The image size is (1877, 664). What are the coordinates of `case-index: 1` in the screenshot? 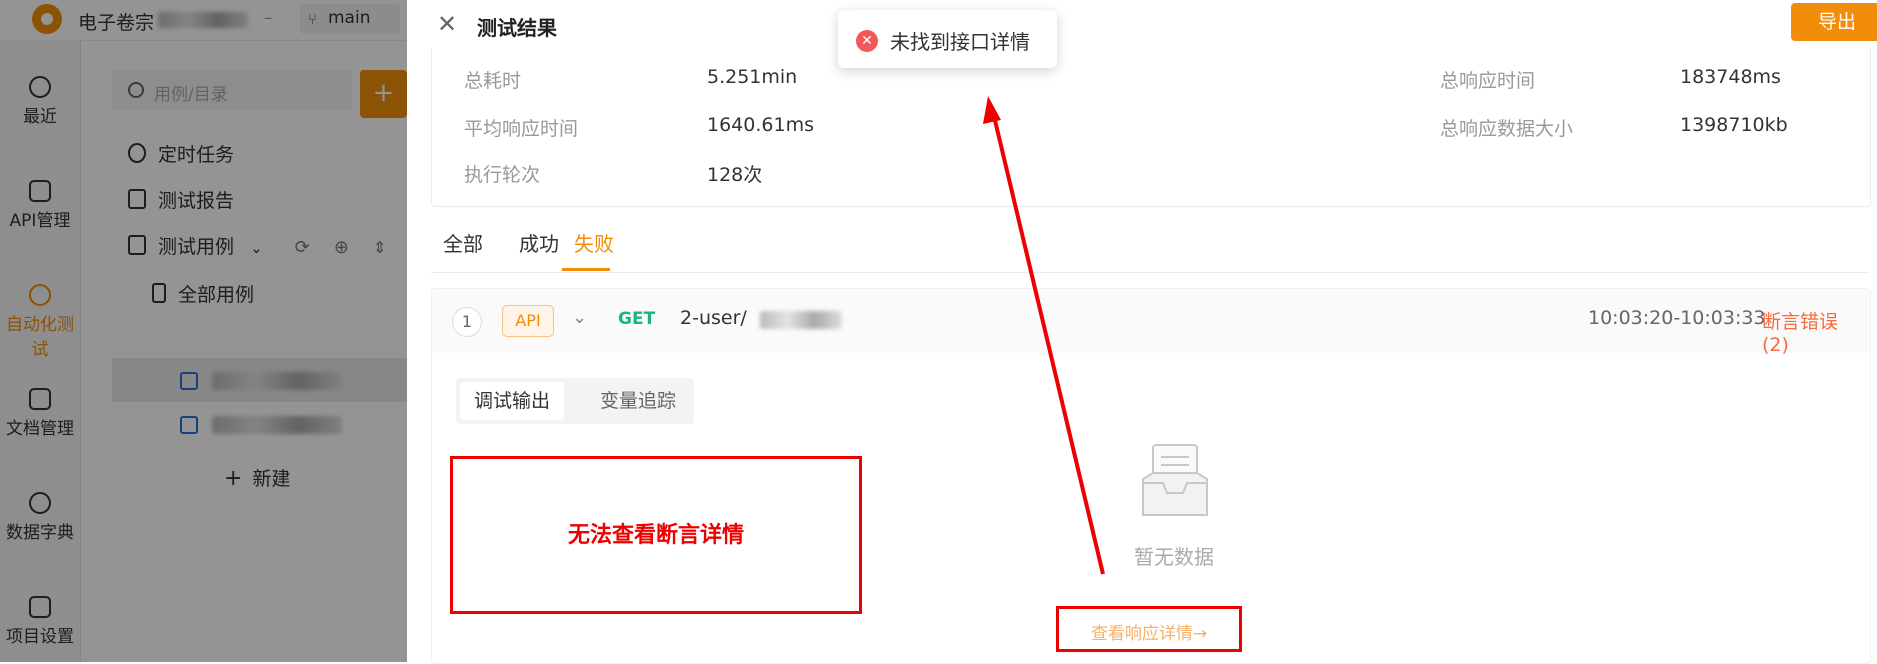 It's located at (467, 322).